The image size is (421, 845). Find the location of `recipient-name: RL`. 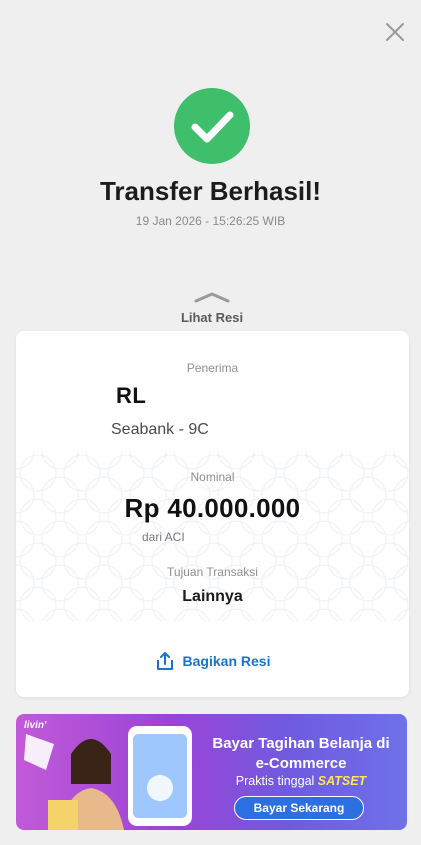

recipient-name: RL is located at coordinates (131, 395).